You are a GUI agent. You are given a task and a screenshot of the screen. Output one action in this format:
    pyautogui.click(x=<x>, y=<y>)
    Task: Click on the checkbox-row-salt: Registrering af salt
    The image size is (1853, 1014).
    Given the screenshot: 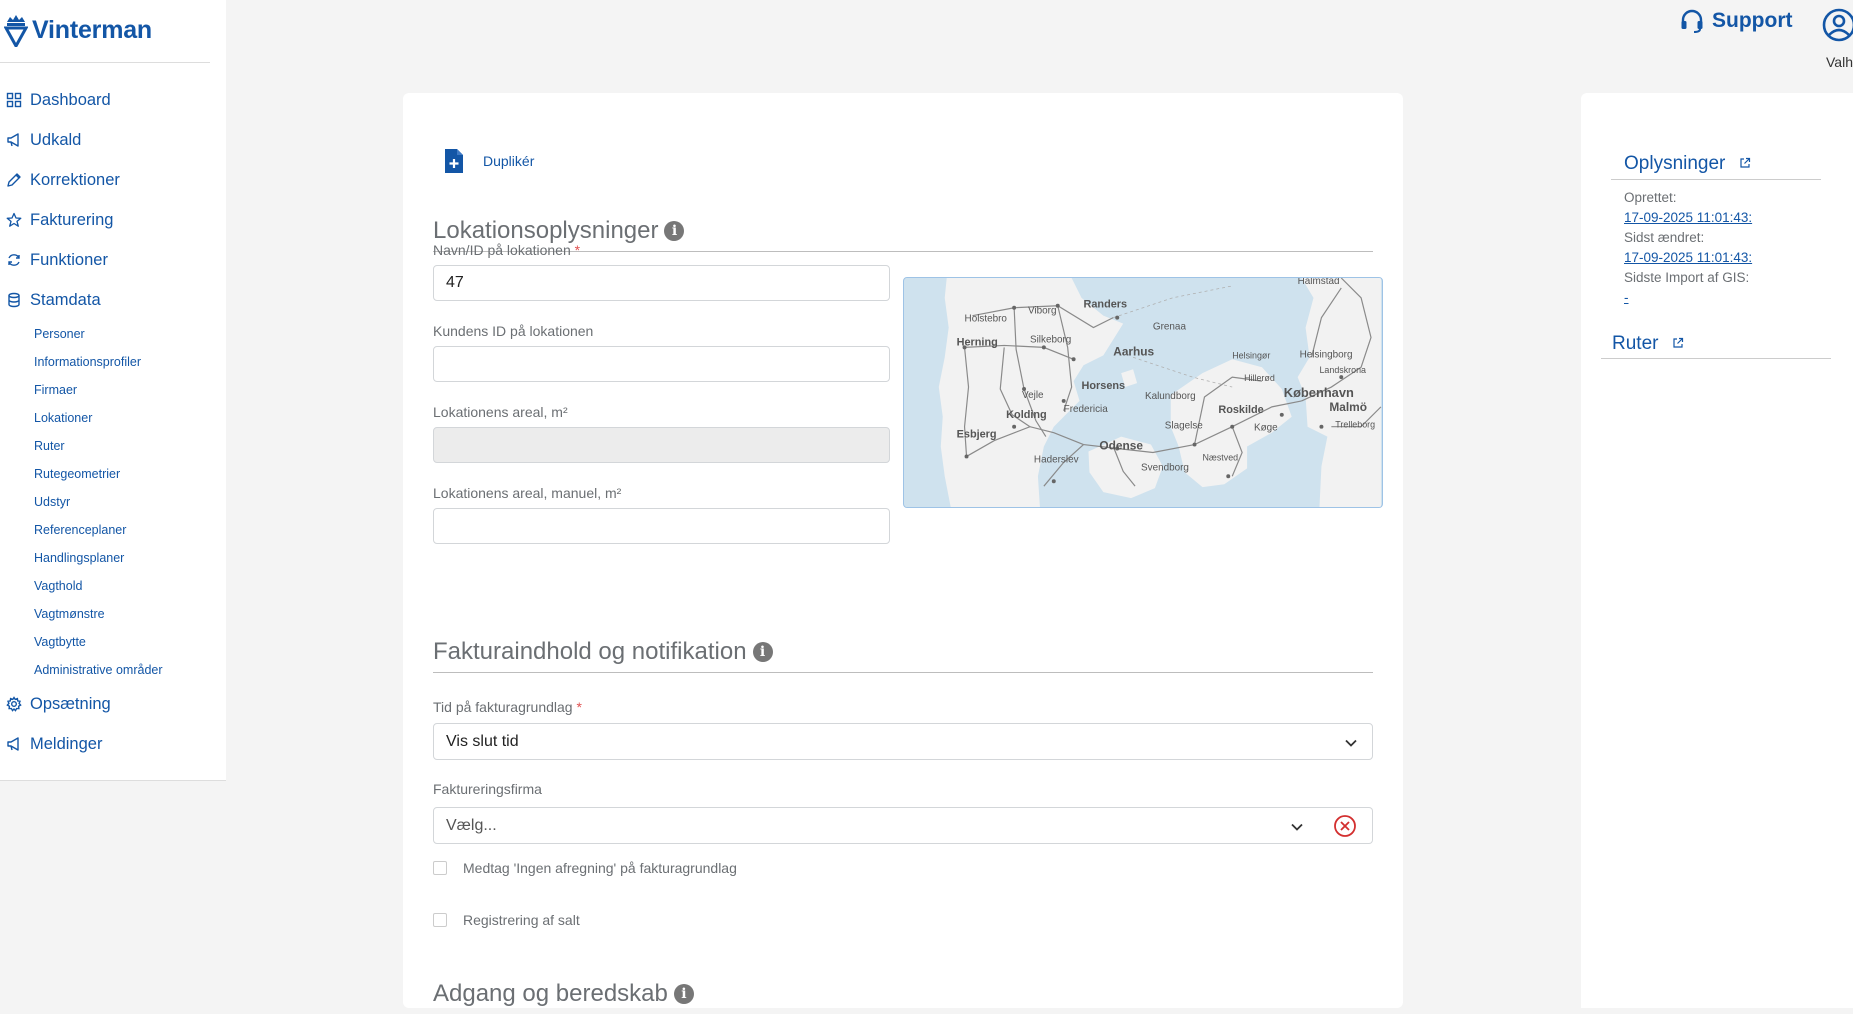 What is the action you would take?
    pyautogui.click(x=506, y=920)
    